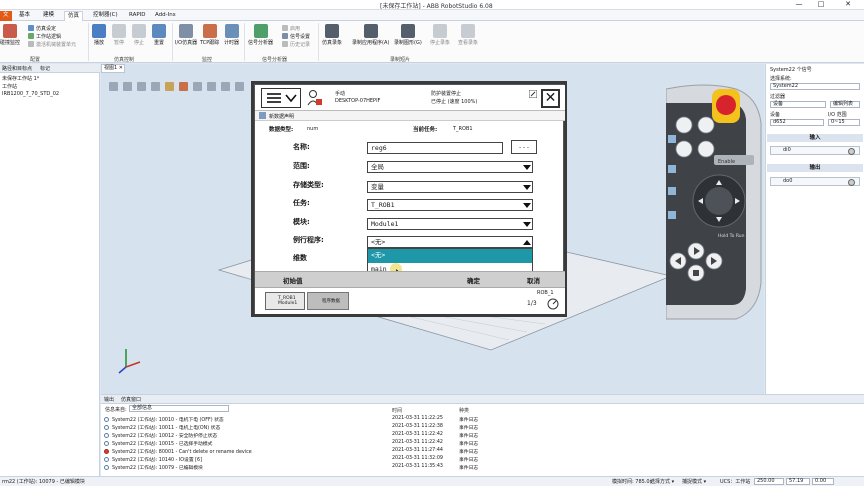 This screenshot has width=864, height=486. Describe the element at coordinates (385, 224) in the screenshot. I see `module-value: Module1` at that location.